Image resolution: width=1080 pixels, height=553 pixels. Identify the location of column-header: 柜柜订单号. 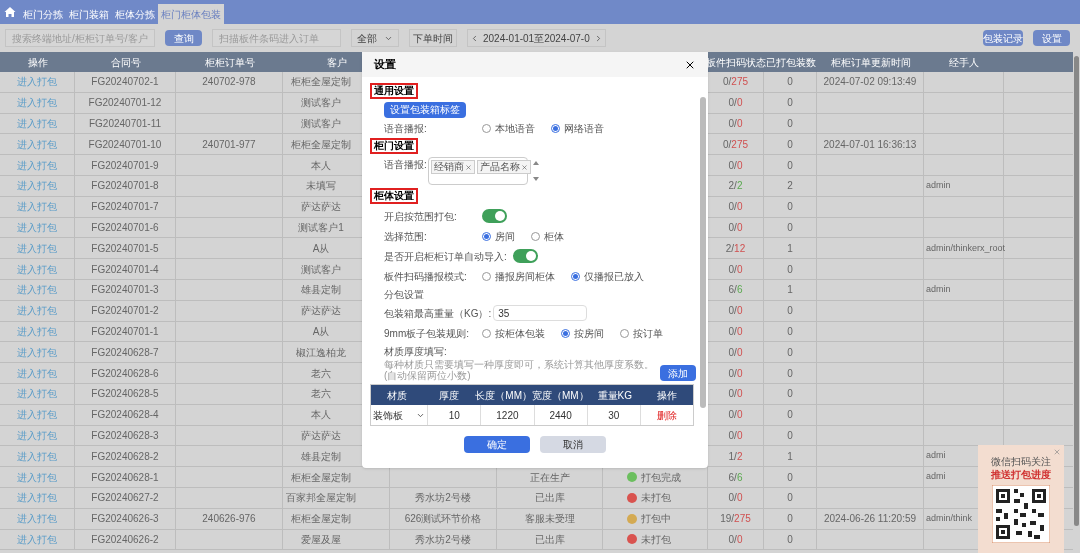
(229, 62).